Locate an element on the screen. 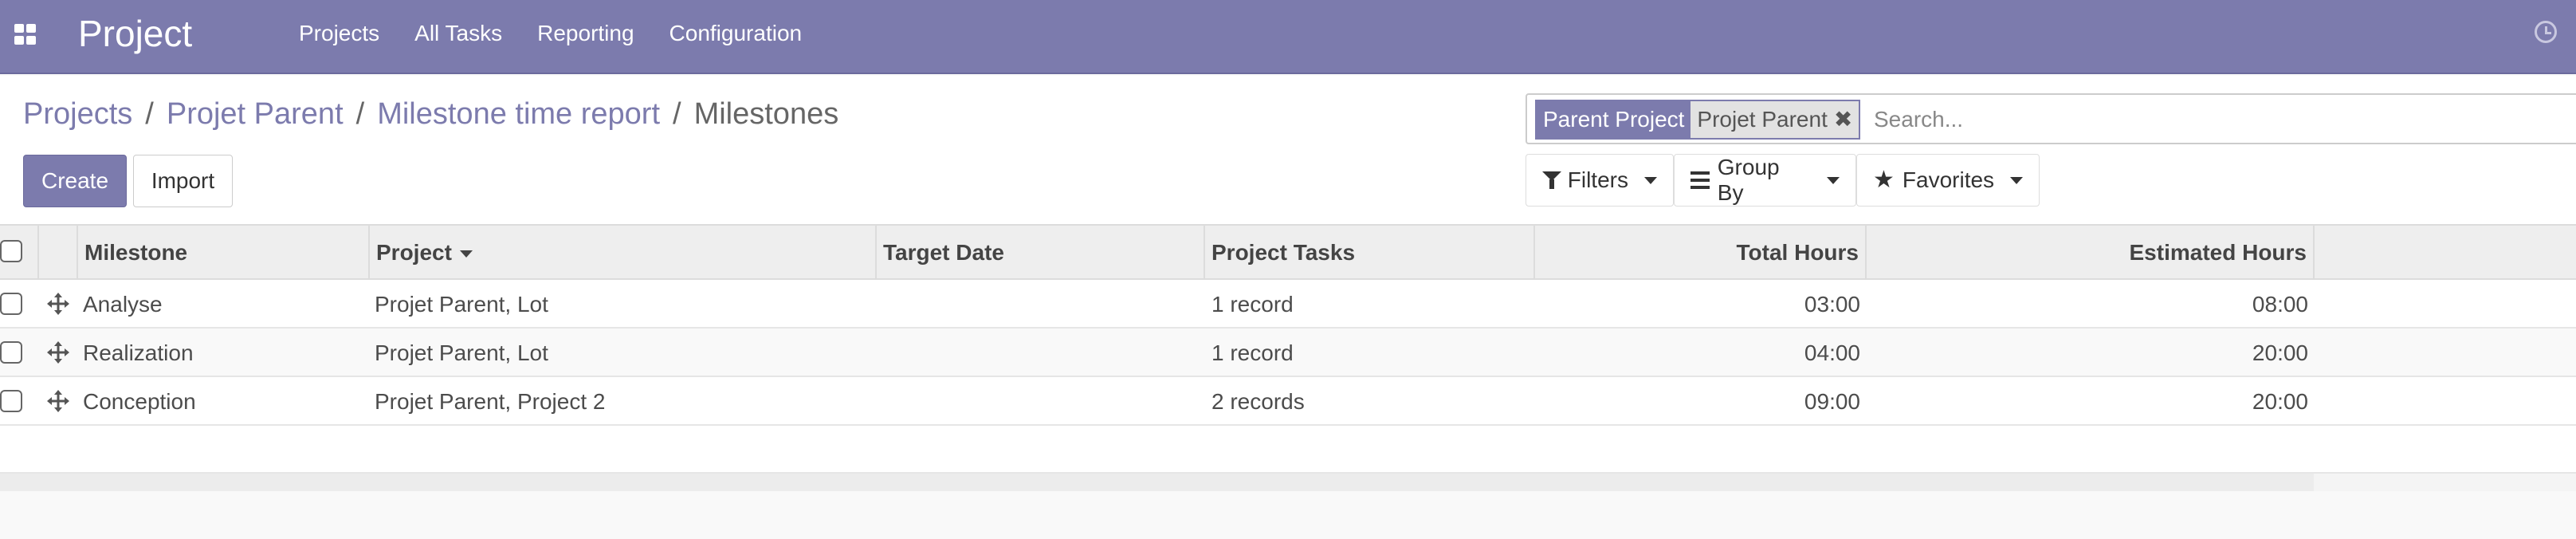 The image size is (2576, 539). sort-down-icon is located at coordinates (466, 254).